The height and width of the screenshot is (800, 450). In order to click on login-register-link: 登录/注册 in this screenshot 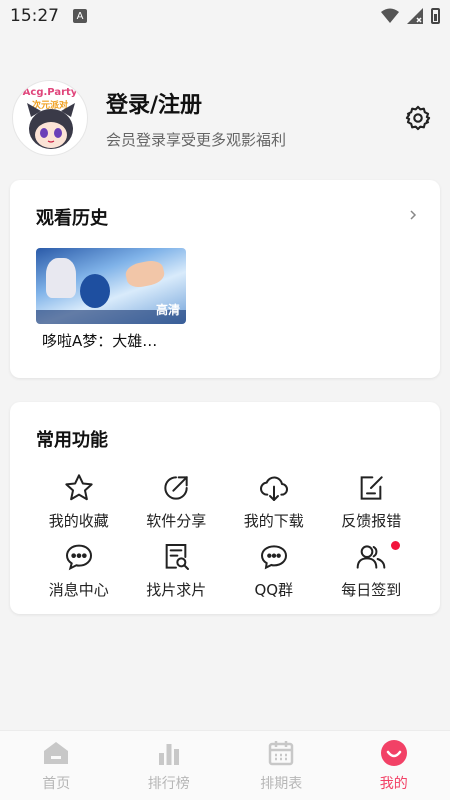, I will do `click(196, 103)`.